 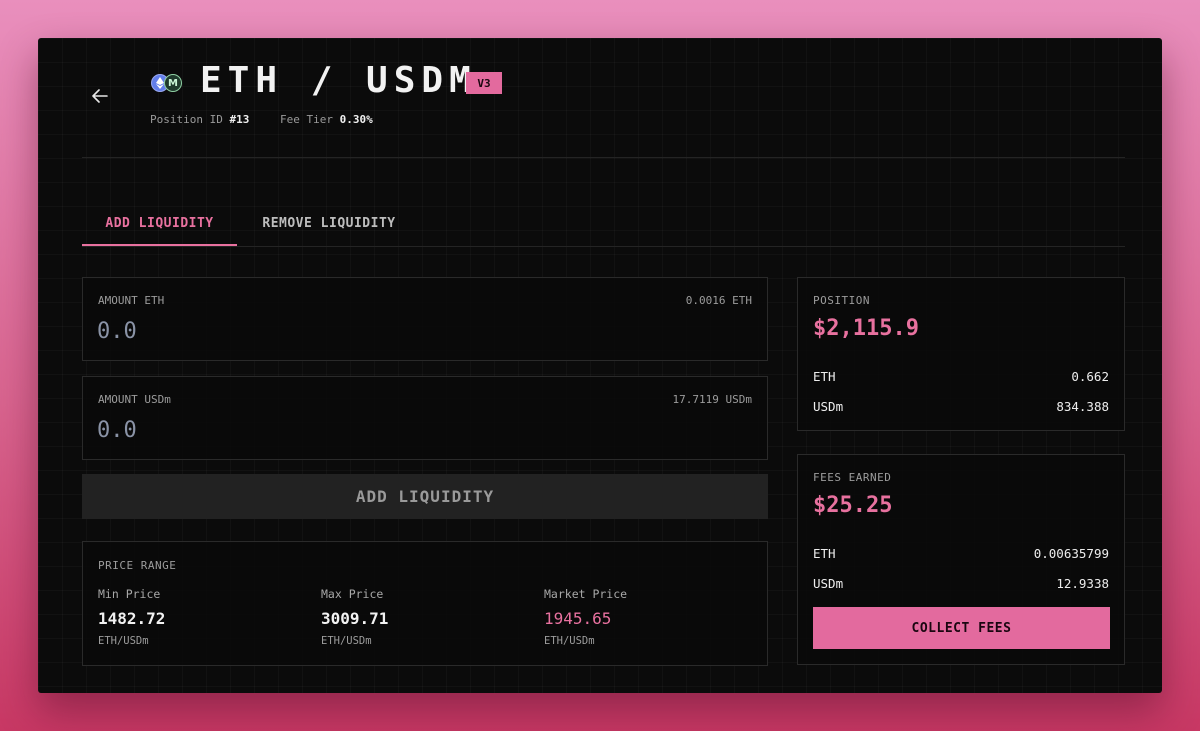 I want to click on fee-tier-label: Fee Tier, so click(x=306, y=119).